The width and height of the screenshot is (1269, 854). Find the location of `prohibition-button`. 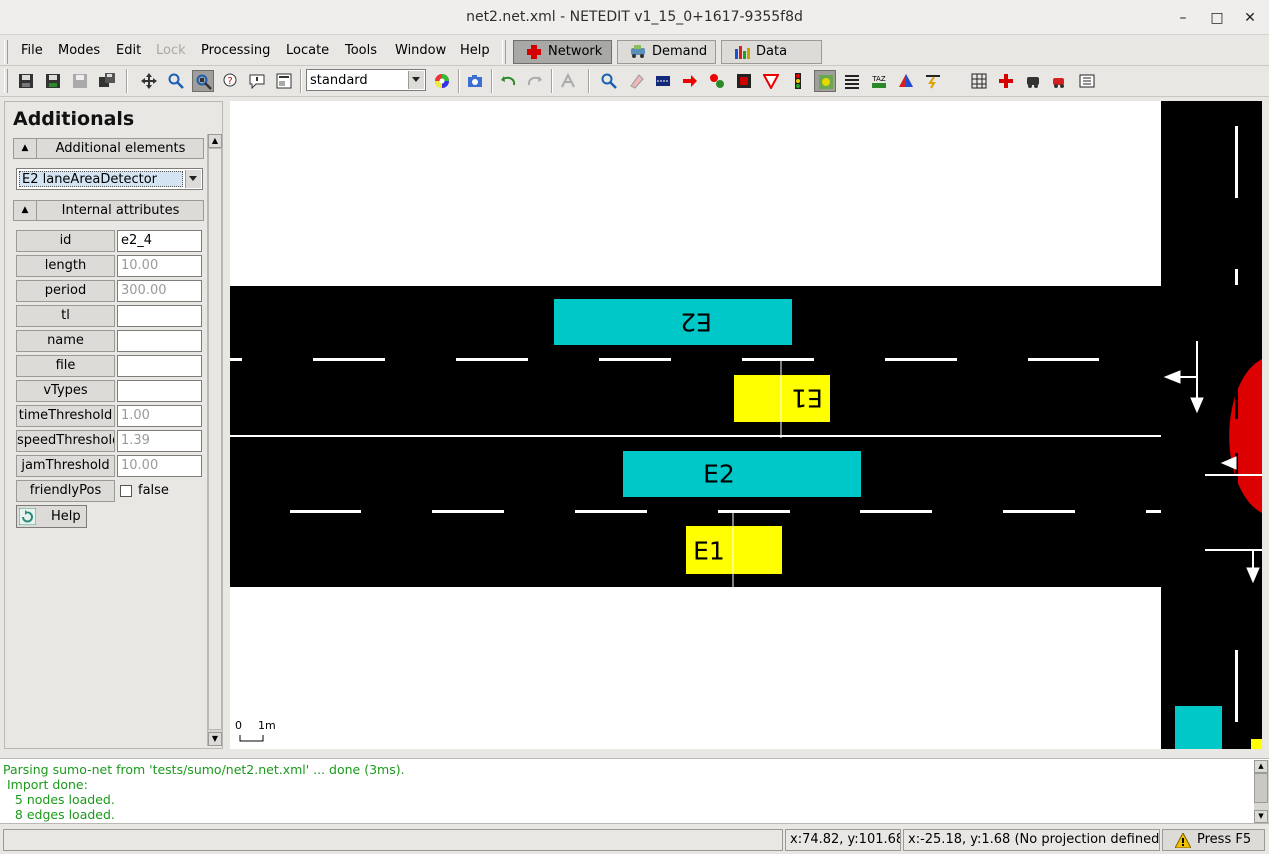

prohibition-button is located at coordinates (744, 81).